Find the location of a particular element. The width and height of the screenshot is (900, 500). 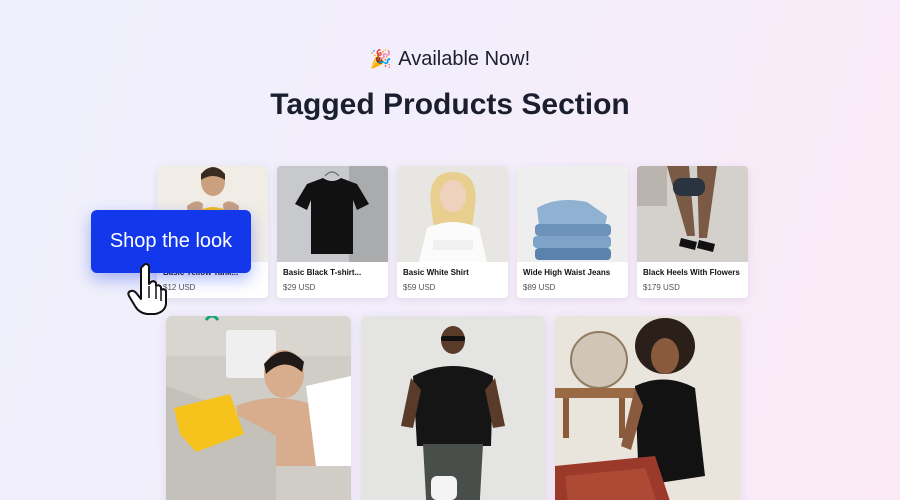

page-title: Tagged Products Section is located at coordinates (450, 104).